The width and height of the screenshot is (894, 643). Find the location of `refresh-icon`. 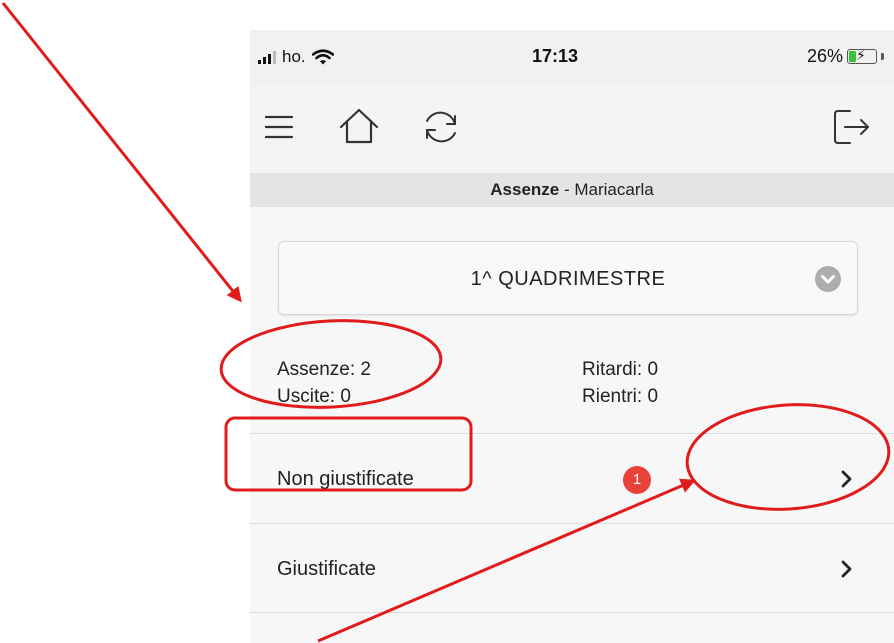

refresh-icon is located at coordinates (441, 127).